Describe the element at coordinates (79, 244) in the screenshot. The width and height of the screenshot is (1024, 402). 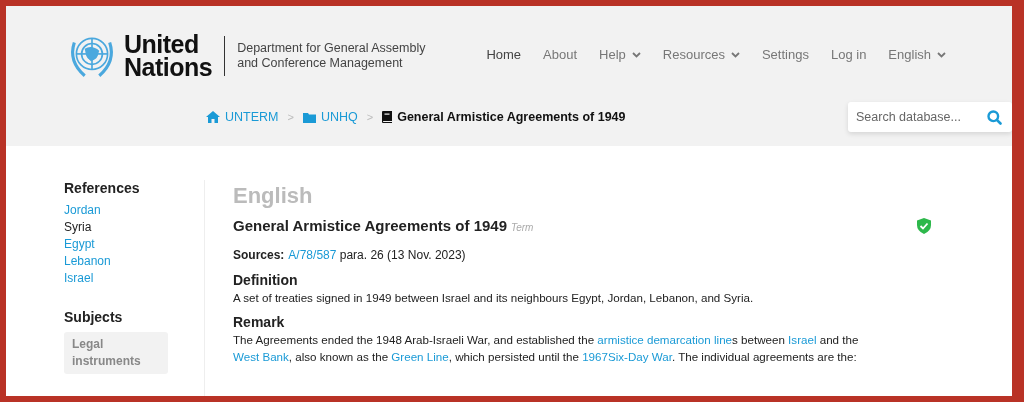
I see `reference-link: Egypt` at that location.